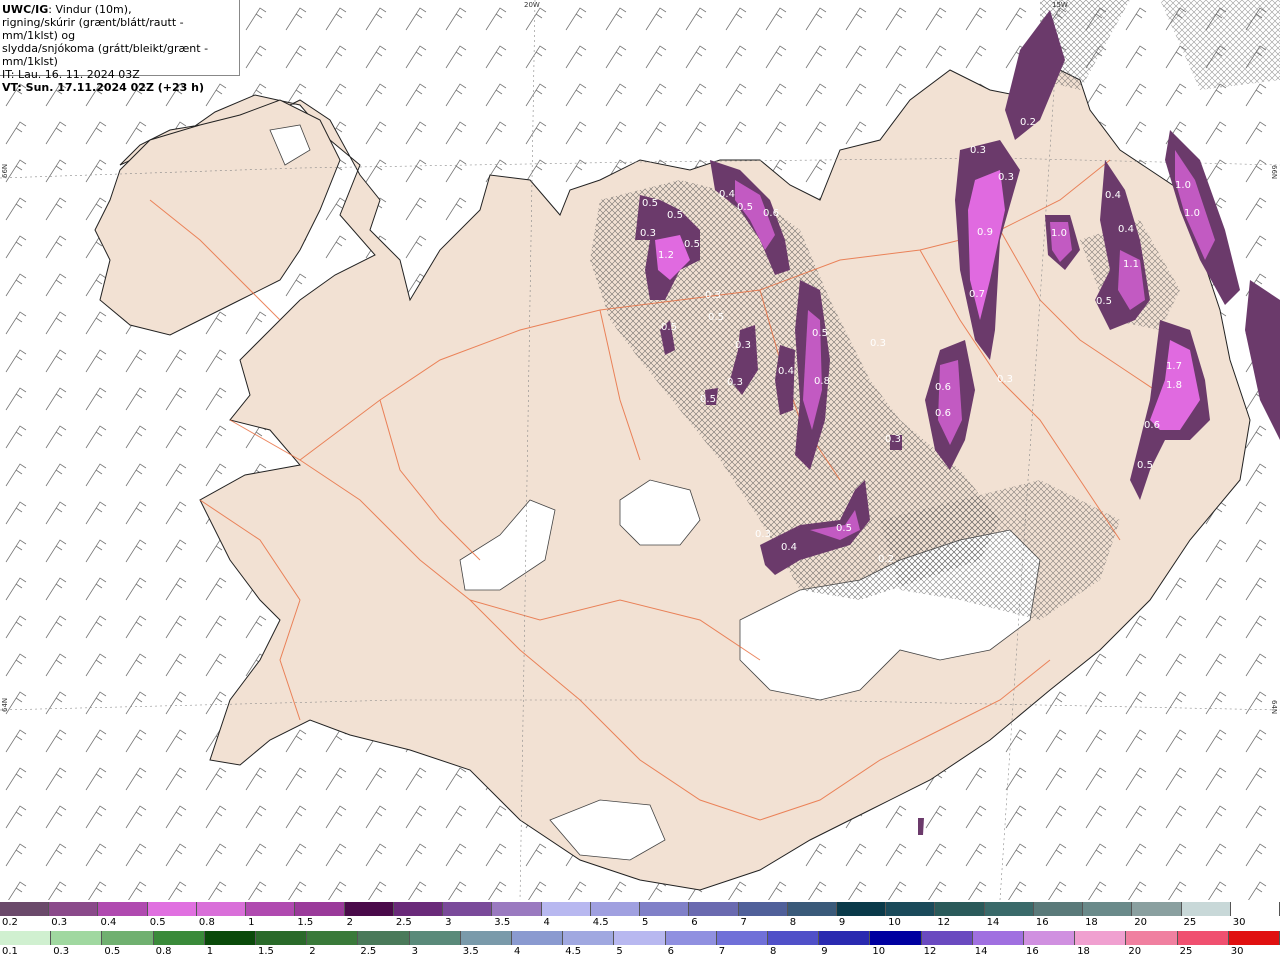 This screenshot has height=960, width=1280. I want to click on precip-value-label: 1.0, so click(1059, 233).